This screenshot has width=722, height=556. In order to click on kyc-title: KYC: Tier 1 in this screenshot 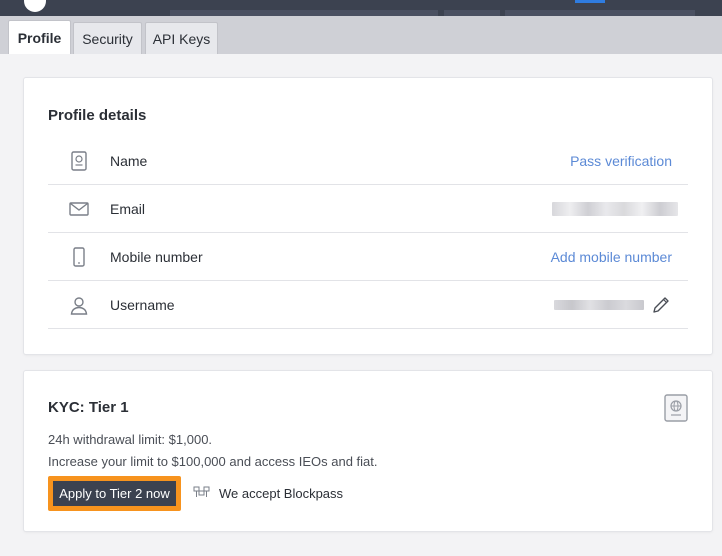, I will do `click(88, 407)`.